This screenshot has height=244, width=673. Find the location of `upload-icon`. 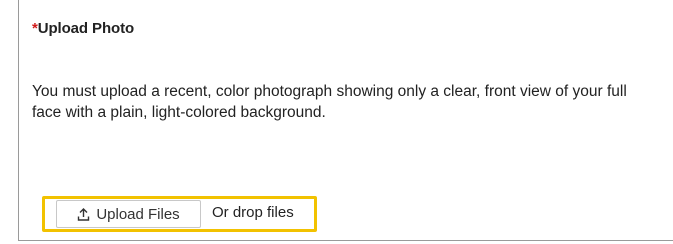

upload-icon is located at coordinates (83, 214).